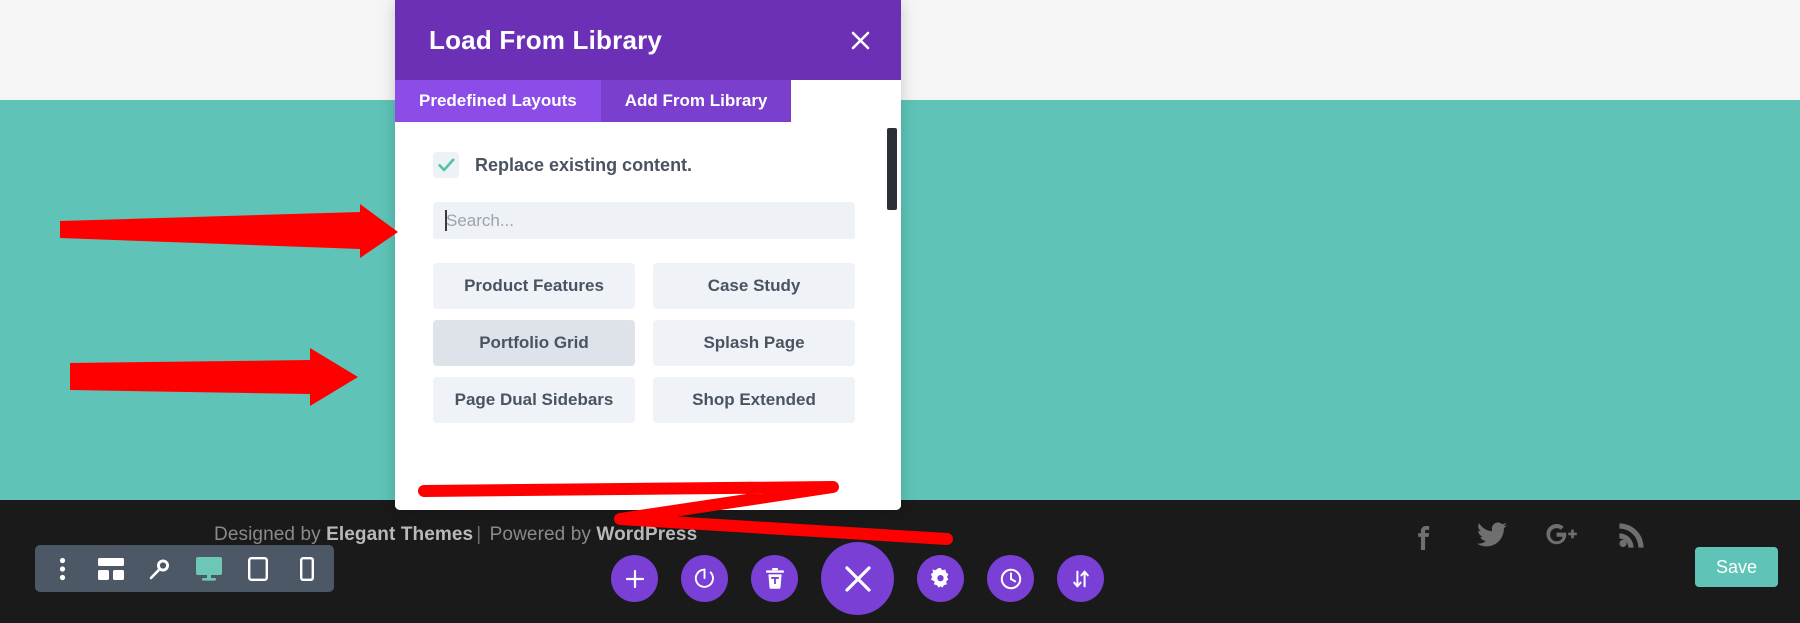 The width and height of the screenshot is (1800, 623). Describe the element at coordinates (270, 534) in the screenshot. I see `credit-prefix: Designed by` at that location.